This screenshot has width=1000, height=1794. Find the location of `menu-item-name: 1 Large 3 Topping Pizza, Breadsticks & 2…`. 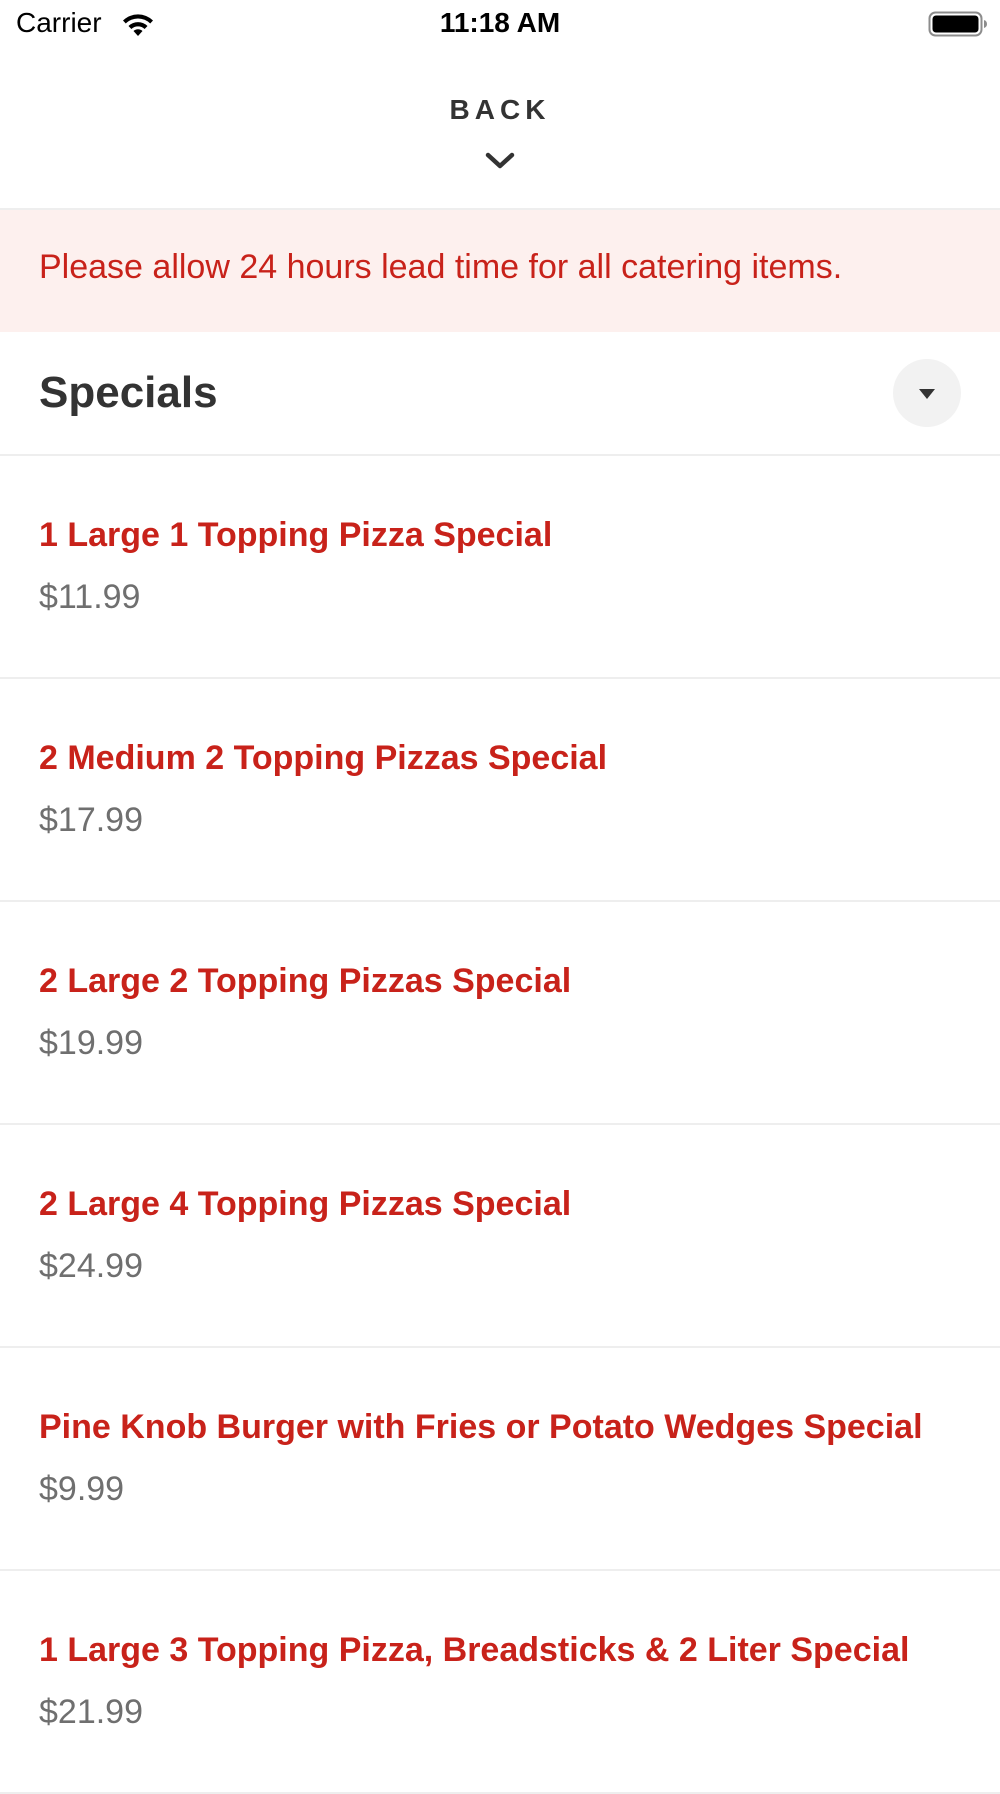

menu-item-name: 1 Large 3 Topping Pizza, Breadsticks & 2… is located at coordinates (474, 1650).